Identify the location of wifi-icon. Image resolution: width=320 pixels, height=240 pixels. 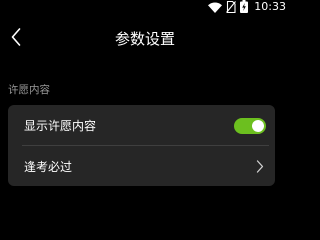
(215, 8).